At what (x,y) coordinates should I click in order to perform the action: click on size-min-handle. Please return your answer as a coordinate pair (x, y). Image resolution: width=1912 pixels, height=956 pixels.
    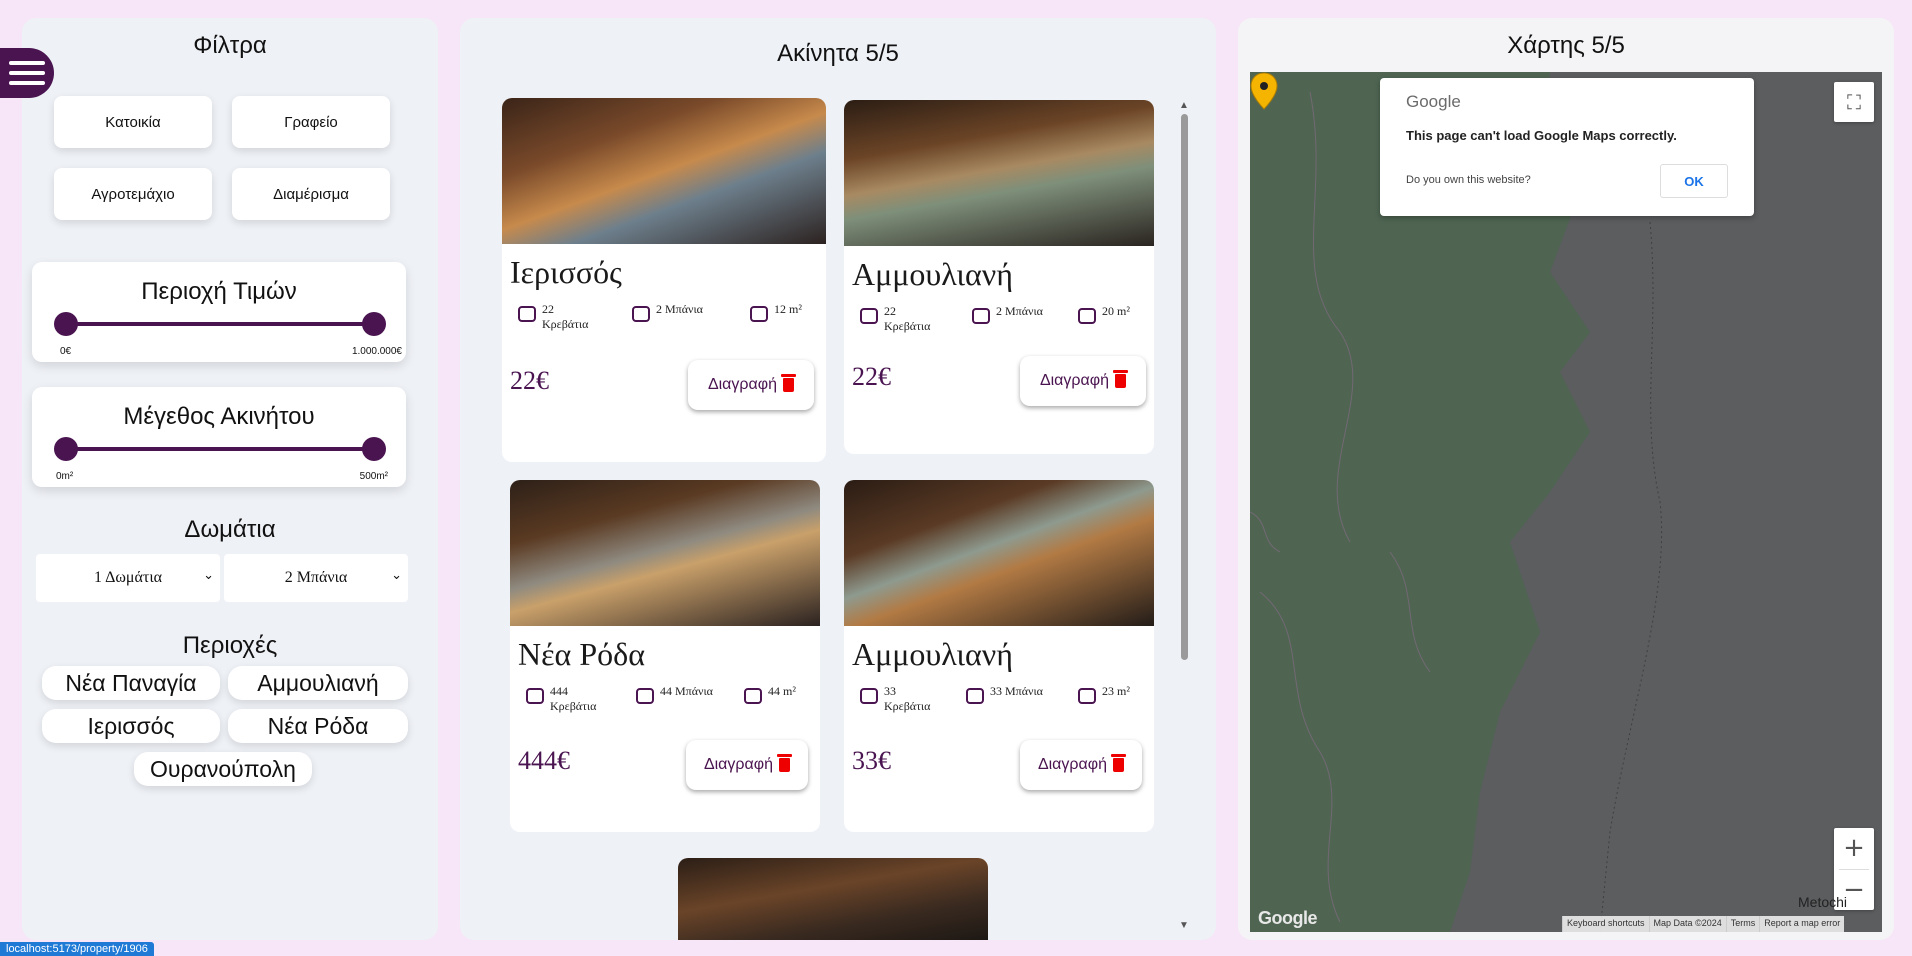
    Looking at the image, I should click on (66, 449).